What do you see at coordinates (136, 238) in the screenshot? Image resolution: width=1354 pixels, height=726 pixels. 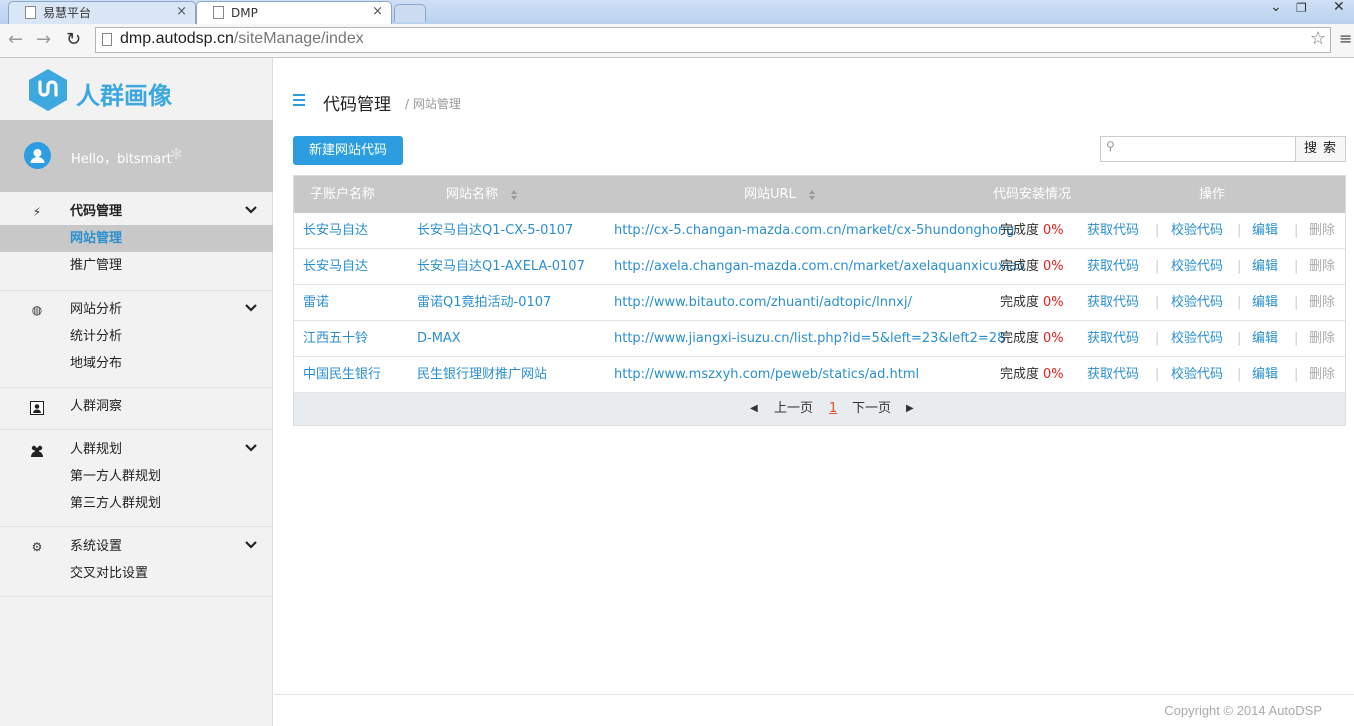 I see `sidebar-item-site-management: 网站管理` at bounding box center [136, 238].